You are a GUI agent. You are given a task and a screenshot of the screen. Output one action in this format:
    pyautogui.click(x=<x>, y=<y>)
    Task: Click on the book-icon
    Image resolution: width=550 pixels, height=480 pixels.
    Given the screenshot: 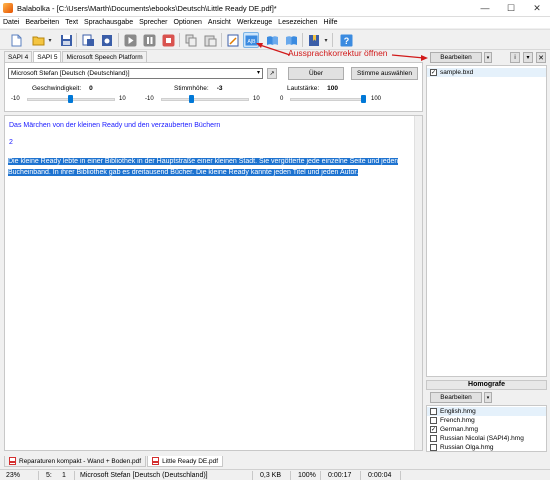 What is the action you would take?
    pyautogui.click(x=291, y=40)
    